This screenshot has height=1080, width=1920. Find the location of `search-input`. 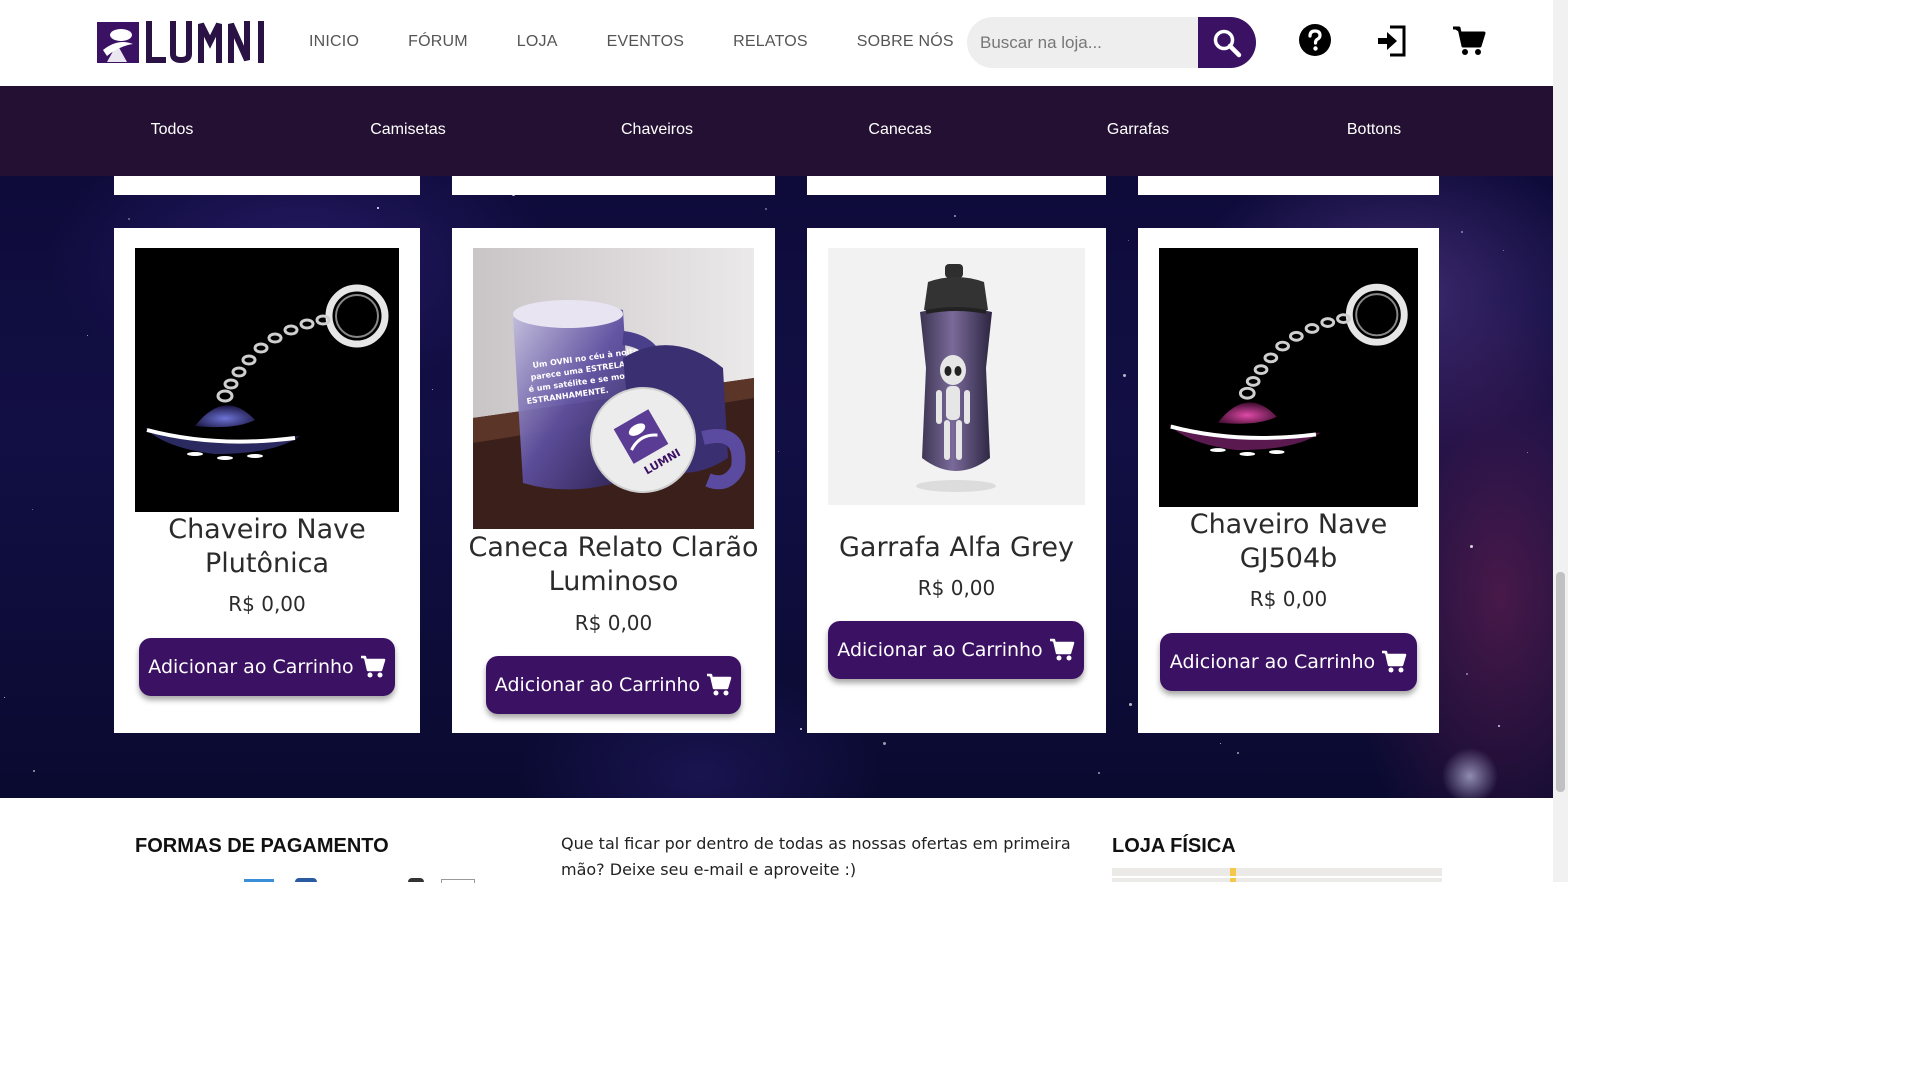

search-input is located at coordinates (1082, 42).